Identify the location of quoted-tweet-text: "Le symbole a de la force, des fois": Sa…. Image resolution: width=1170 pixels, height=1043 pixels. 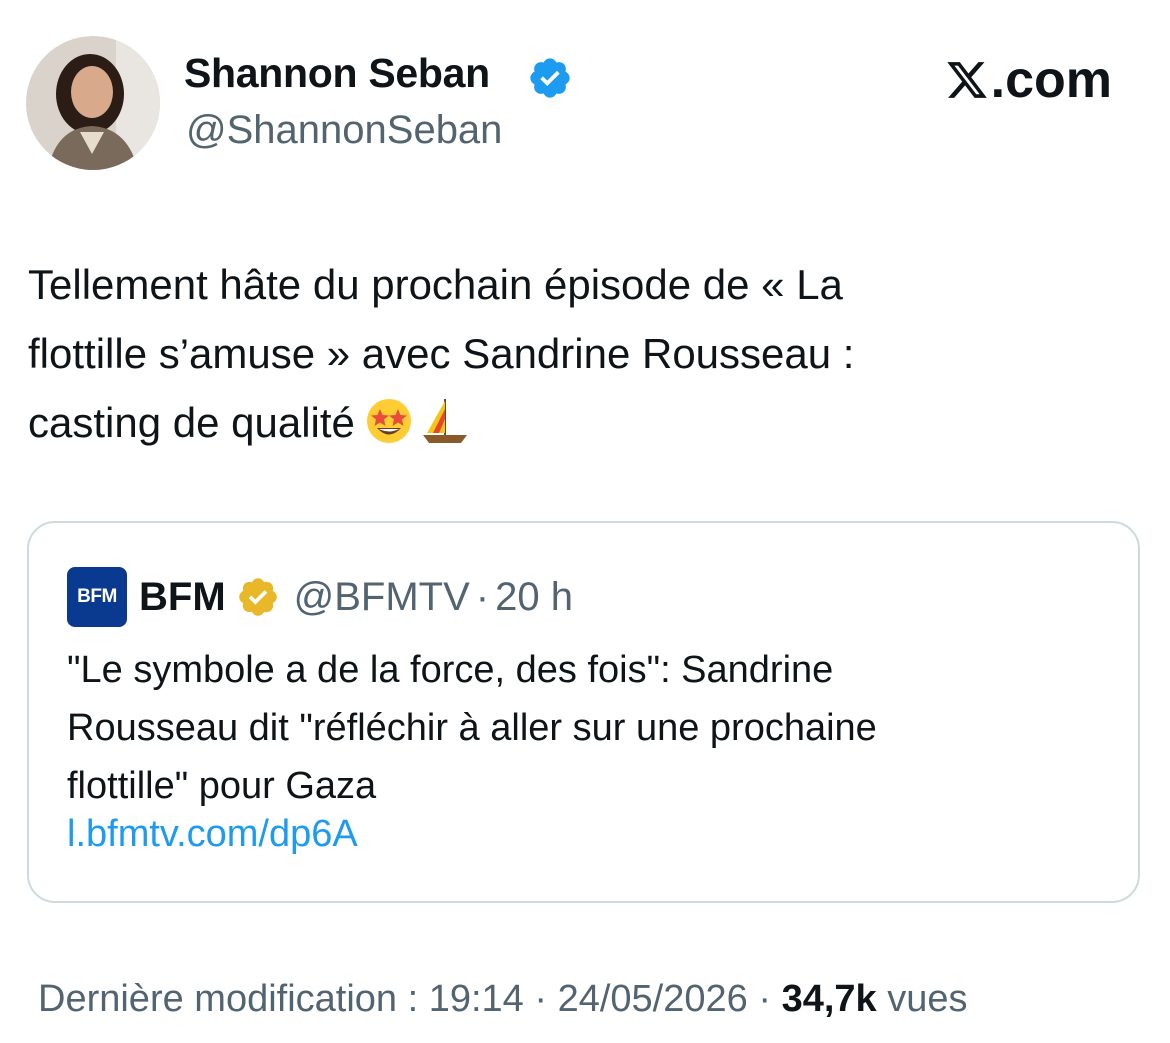
(472, 728).